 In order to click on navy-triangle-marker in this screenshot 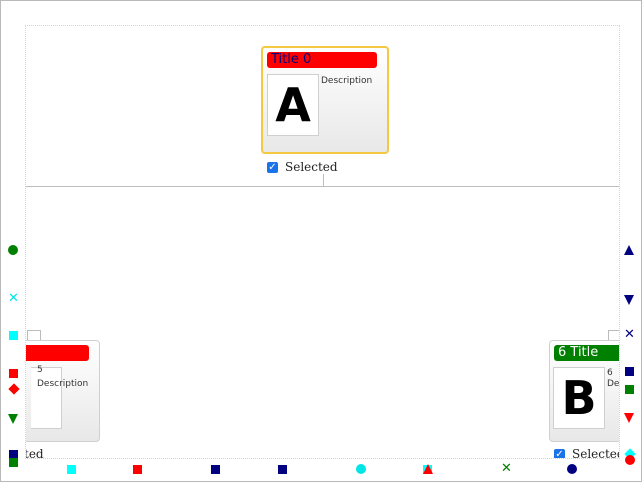, I will do `click(629, 250)`.